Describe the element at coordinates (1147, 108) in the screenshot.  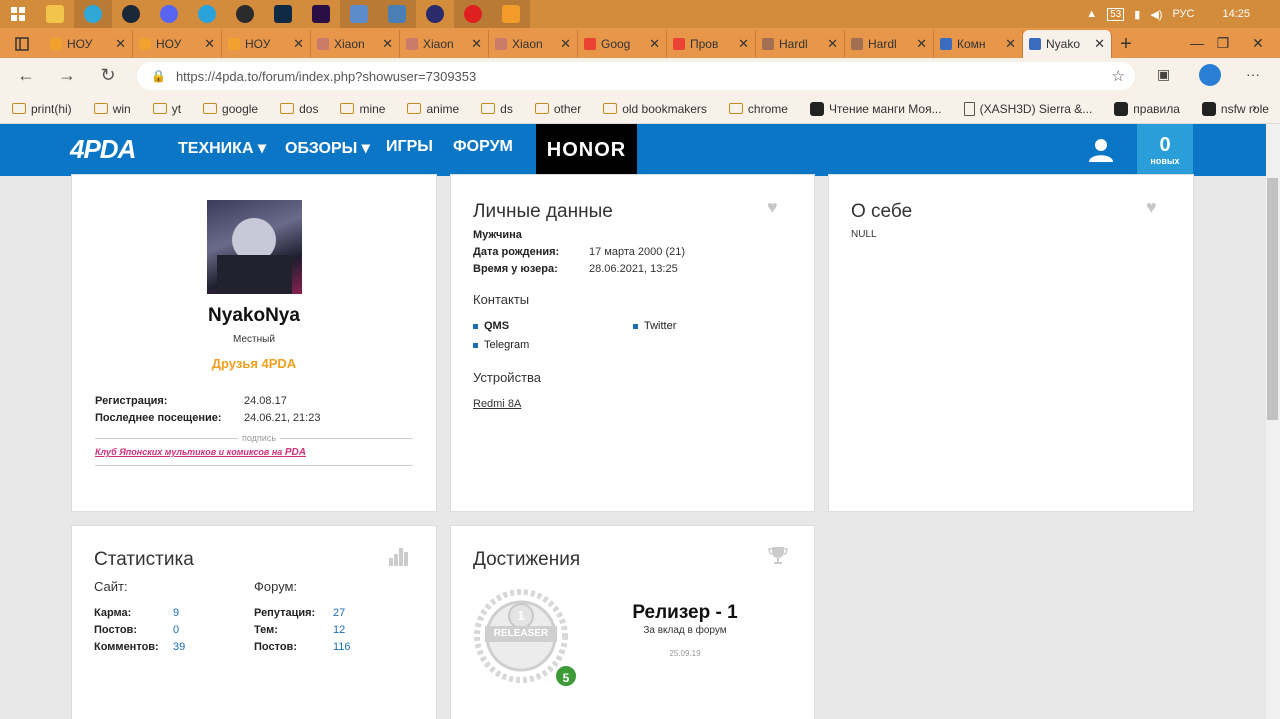
I see `bookmark-item: правила` at that location.